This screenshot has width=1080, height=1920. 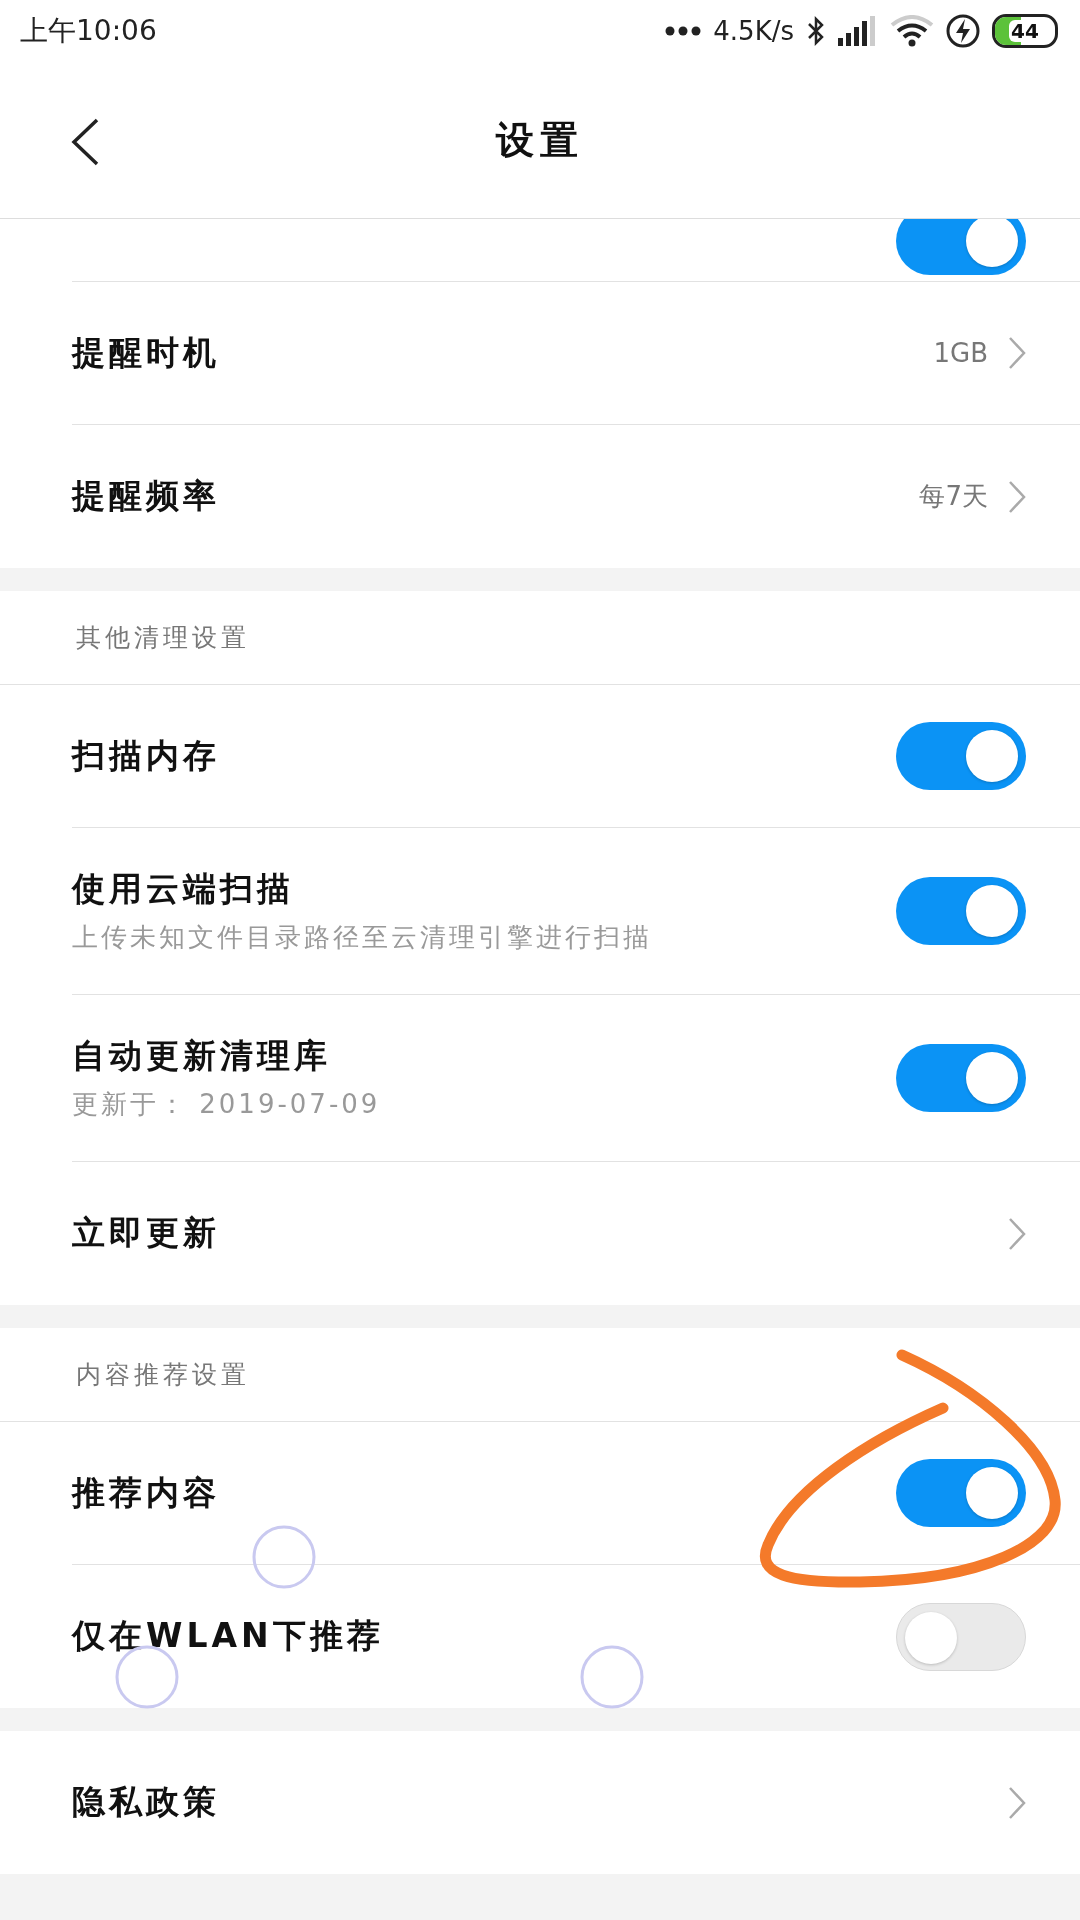 What do you see at coordinates (85, 142) in the screenshot?
I see `back-icon` at bounding box center [85, 142].